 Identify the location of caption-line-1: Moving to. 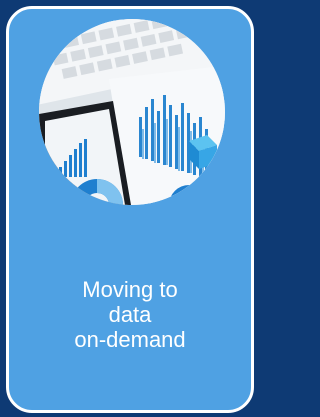
(130, 289).